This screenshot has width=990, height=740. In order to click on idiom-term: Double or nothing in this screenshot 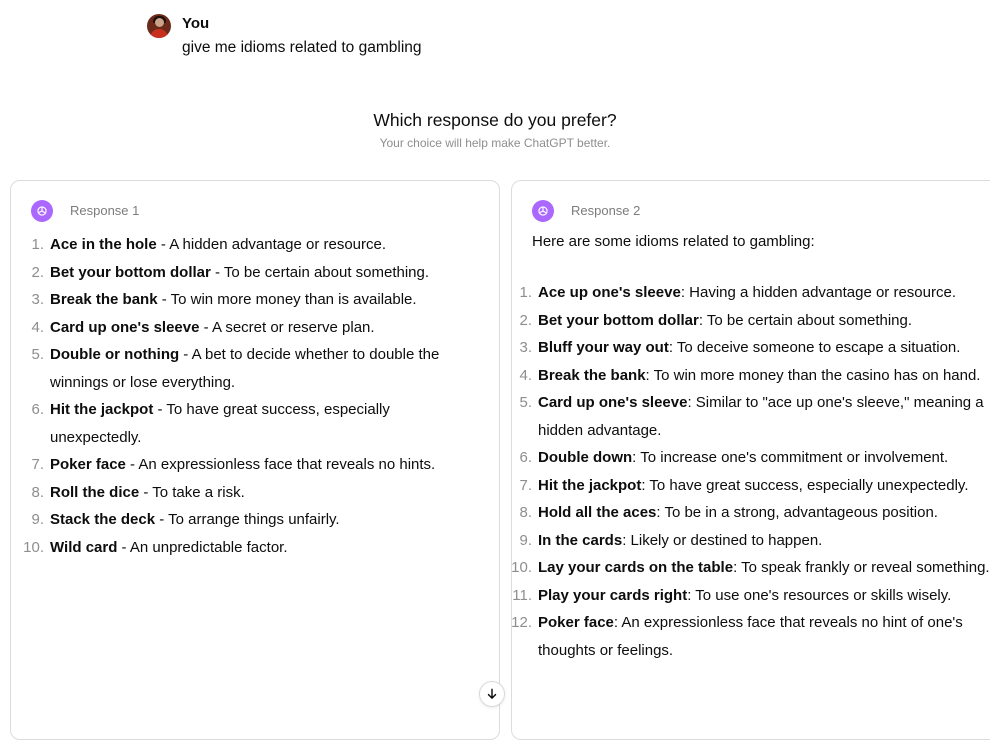, I will do `click(115, 354)`.